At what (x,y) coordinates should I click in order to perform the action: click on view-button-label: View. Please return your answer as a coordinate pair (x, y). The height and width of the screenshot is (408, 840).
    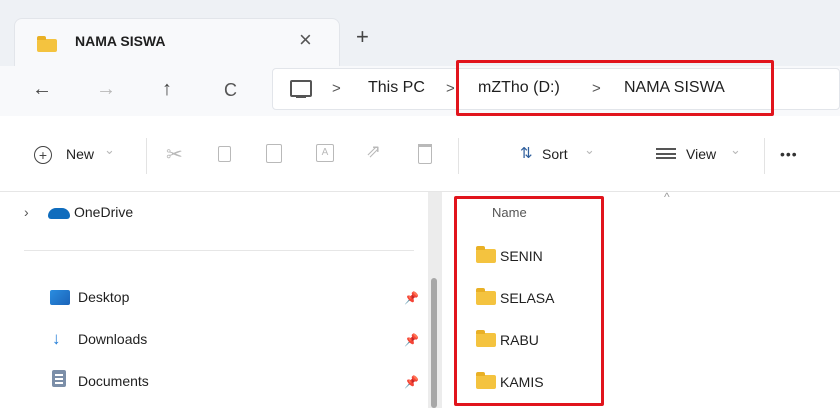
    Looking at the image, I should click on (701, 154).